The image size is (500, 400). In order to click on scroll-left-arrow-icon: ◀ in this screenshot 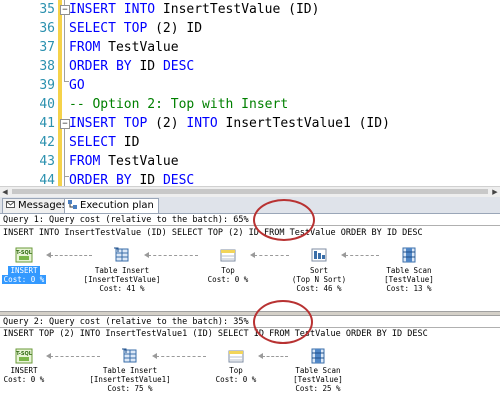, I will do `click(5, 192)`.